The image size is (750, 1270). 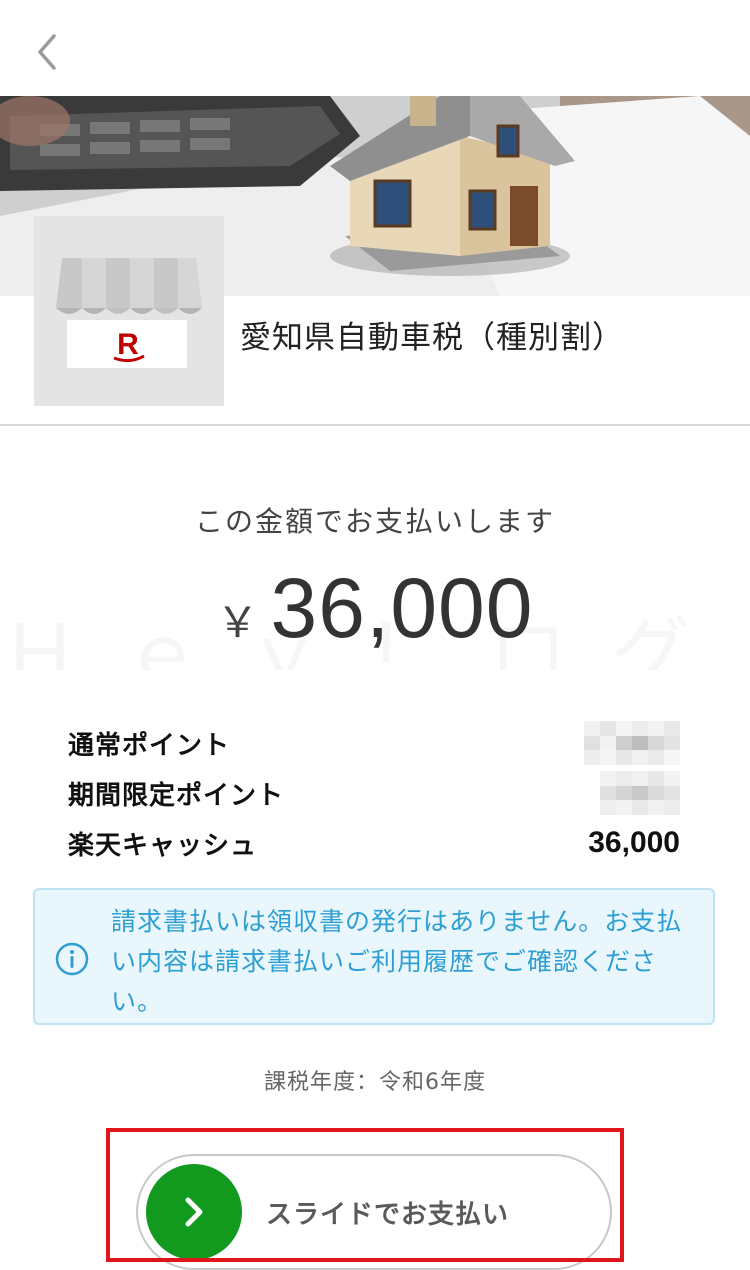 What do you see at coordinates (397, 921) in the screenshot?
I see `info-line: 請求書払いは領収書の発行はありません。お支払` at bounding box center [397, 921].